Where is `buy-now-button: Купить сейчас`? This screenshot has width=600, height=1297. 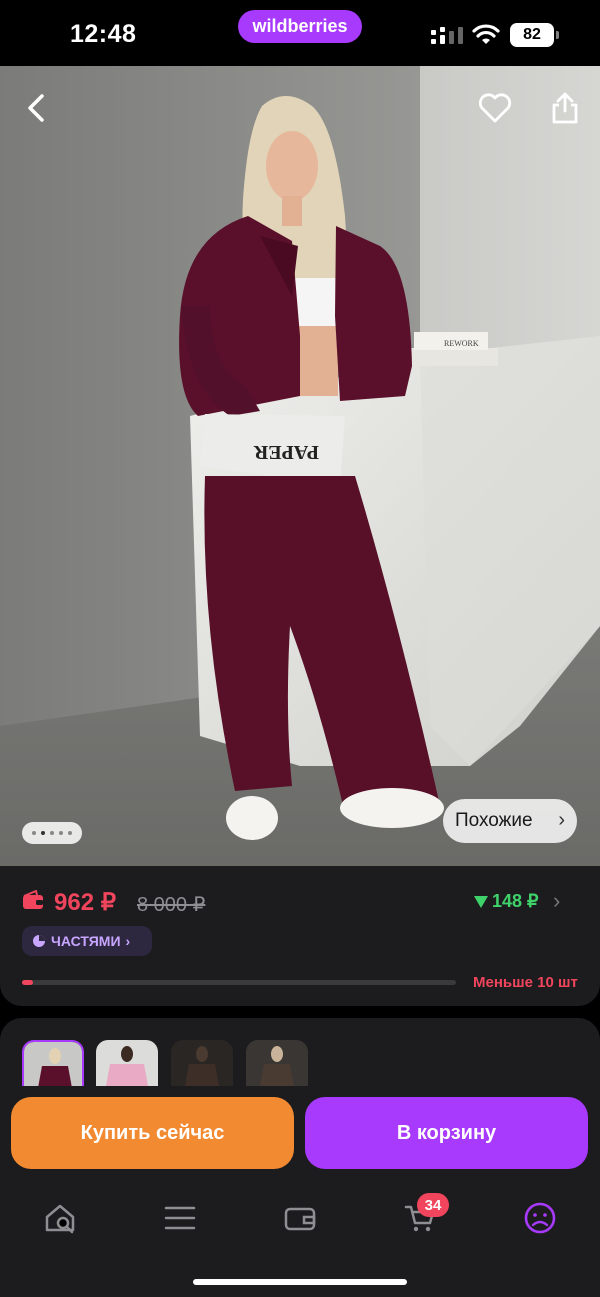 buy-now-button: Купить сейчас is located at coordinates (152, 1133).